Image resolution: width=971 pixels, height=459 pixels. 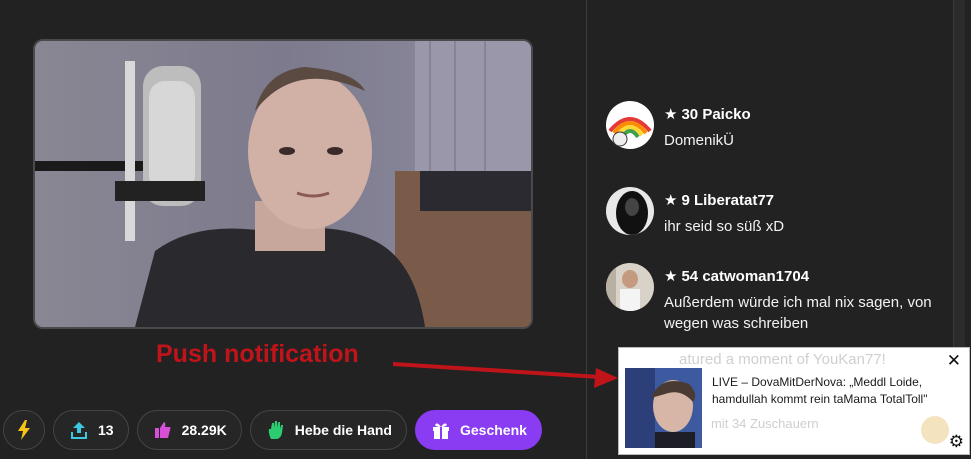 I want to click on chat-message-text: ihr seid so süß xD, so click(x=724, y=226).